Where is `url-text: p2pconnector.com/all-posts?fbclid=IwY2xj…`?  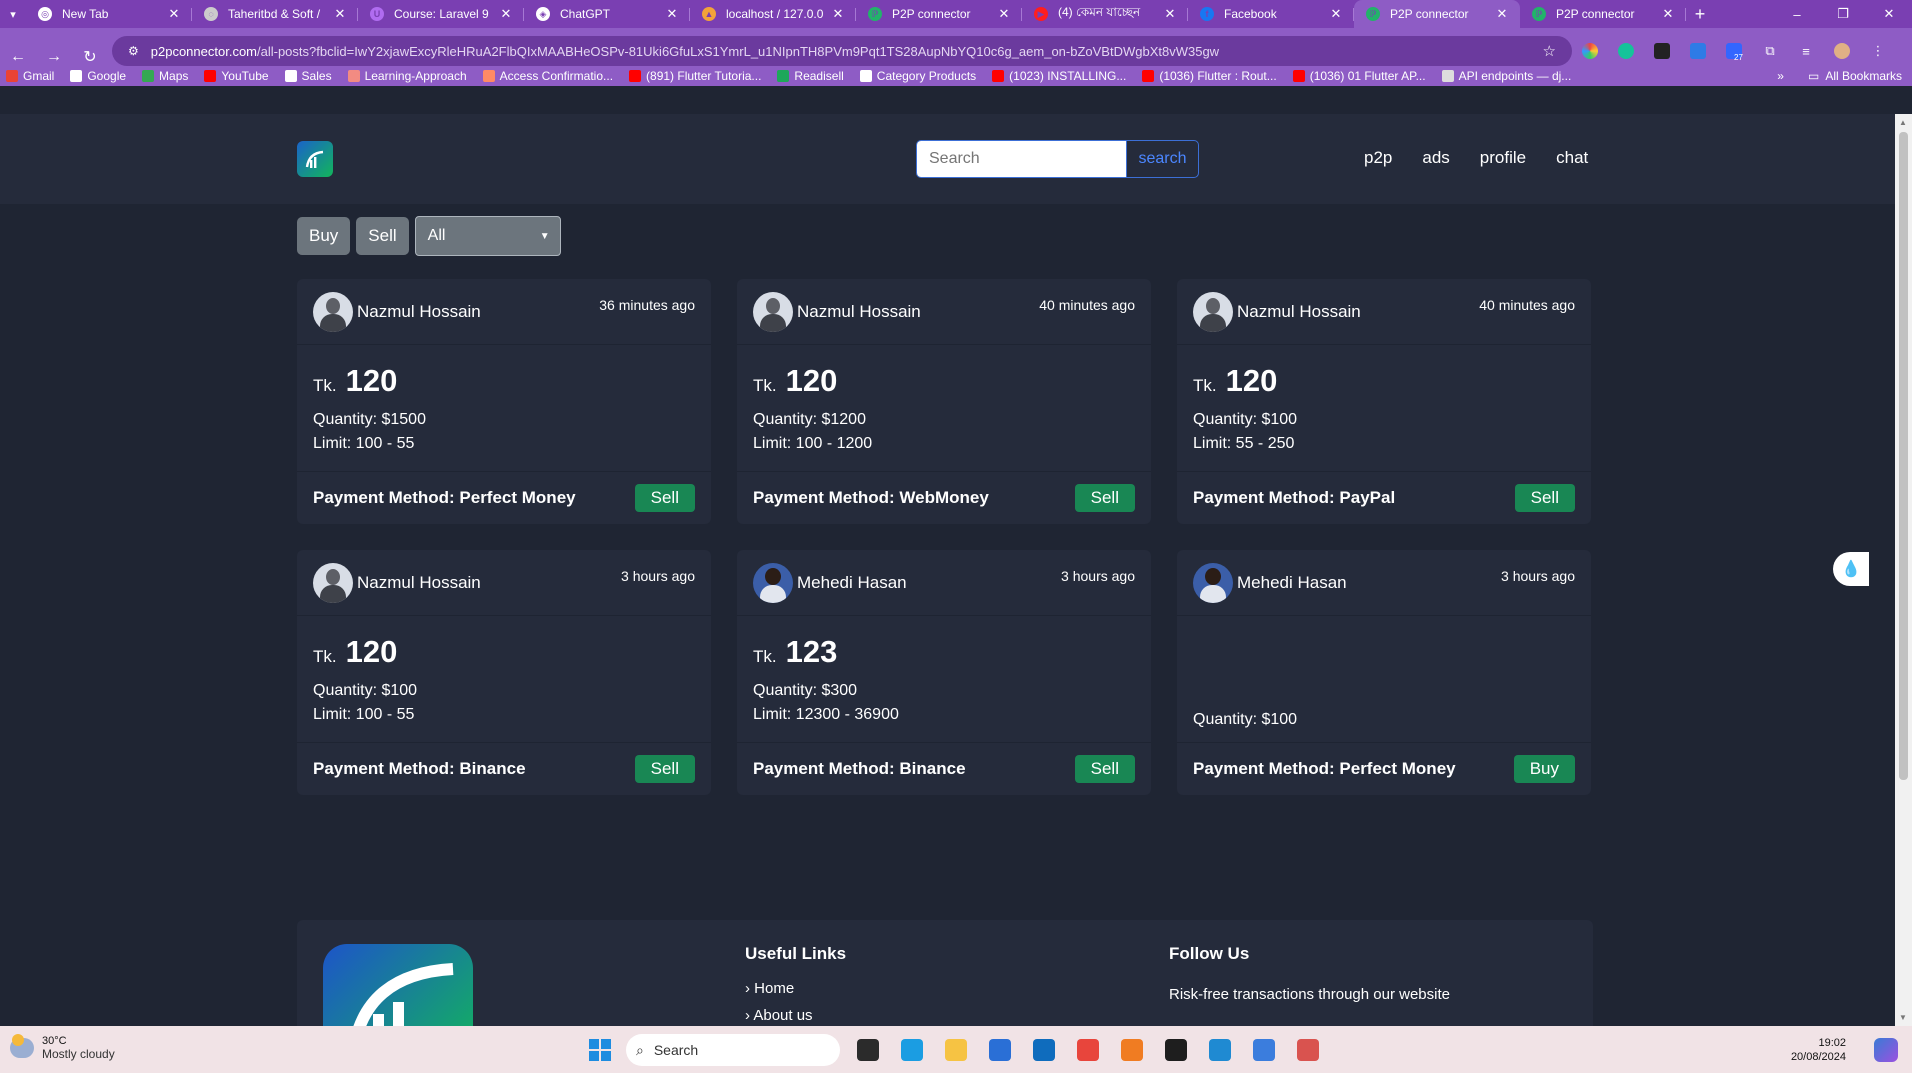 url-text: p2pconnector.com/all-posts?fbclid=IwY2xj… is located at coordinates (847, 51).